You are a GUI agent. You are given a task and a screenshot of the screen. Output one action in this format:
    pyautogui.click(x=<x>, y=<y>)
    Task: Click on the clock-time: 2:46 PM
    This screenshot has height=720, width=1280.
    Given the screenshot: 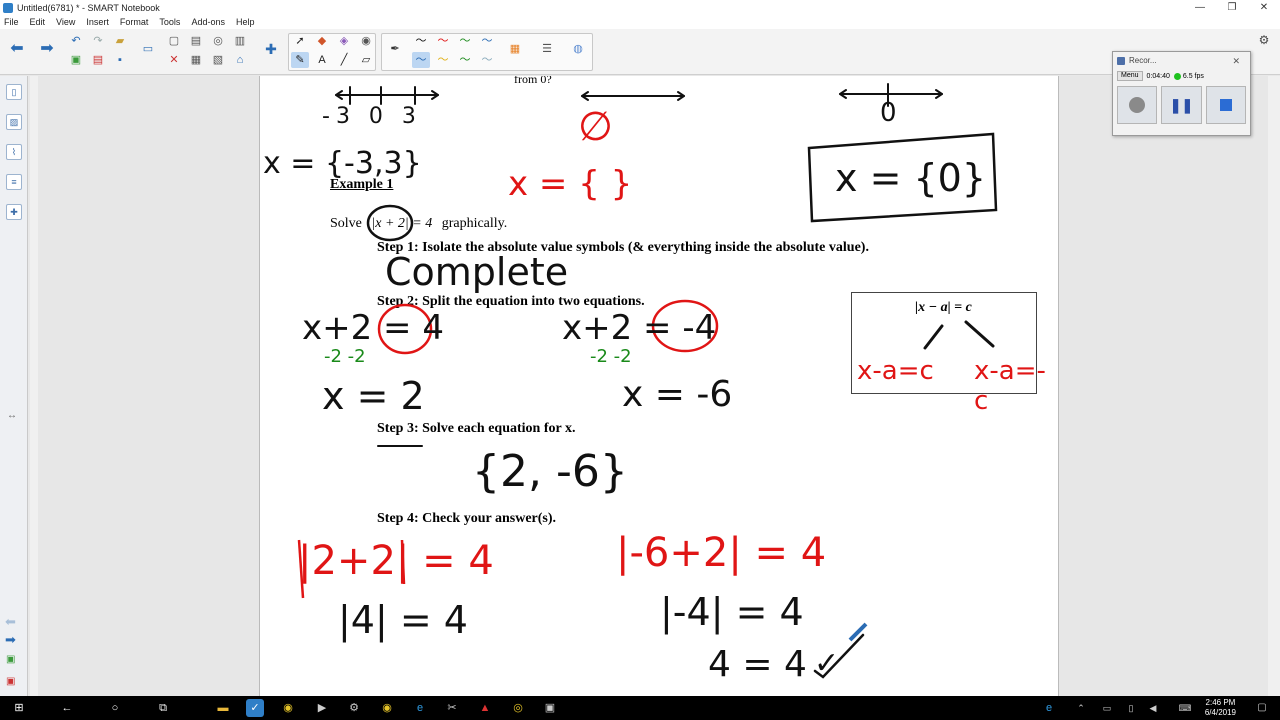 What is the action you would take?
    pyautogui.click(x=1220, y=702)
    